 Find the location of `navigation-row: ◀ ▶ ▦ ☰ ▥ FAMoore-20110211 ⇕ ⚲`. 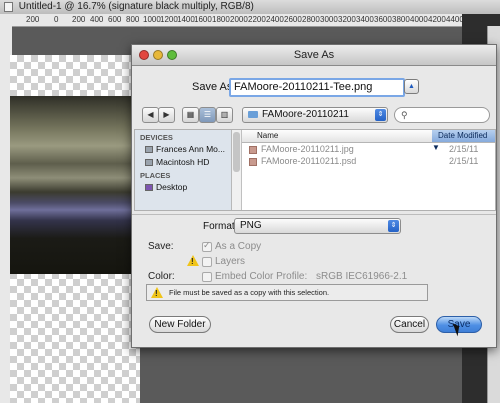

navigation-row: ◀ ▶ ▦ ☰ ▥ FAMoore-20110211 ⇕ ⚲ is located at coordinates (314, 116).